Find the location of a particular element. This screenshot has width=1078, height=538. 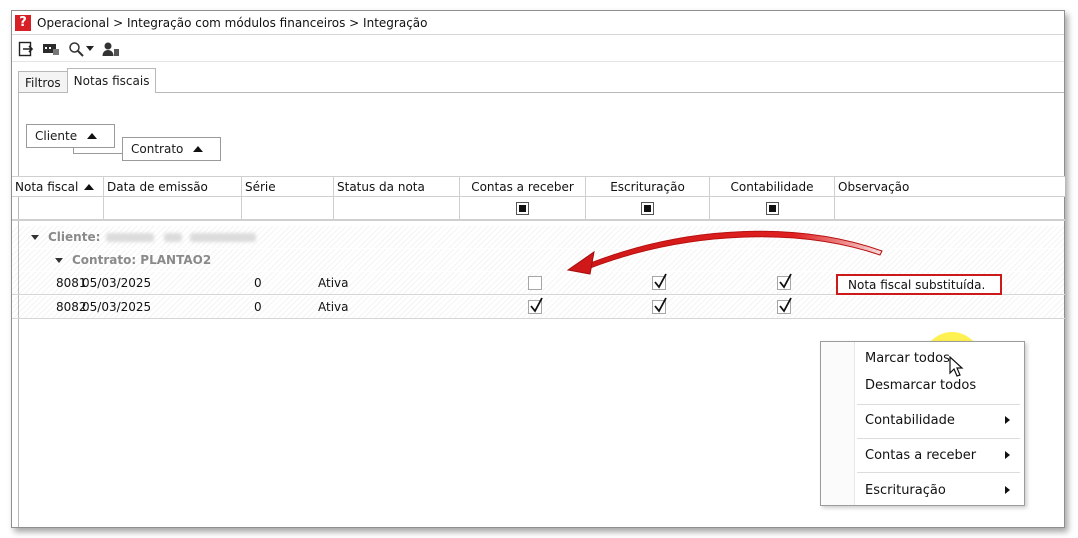

col-nota-fiscal: Nota fiscal is located at coordinates (58, 186).